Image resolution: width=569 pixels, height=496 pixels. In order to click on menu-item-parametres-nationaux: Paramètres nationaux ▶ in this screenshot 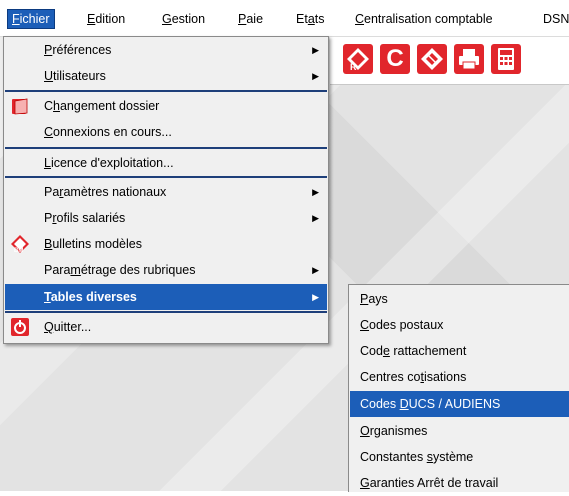, I will do `click(166, 192)`.